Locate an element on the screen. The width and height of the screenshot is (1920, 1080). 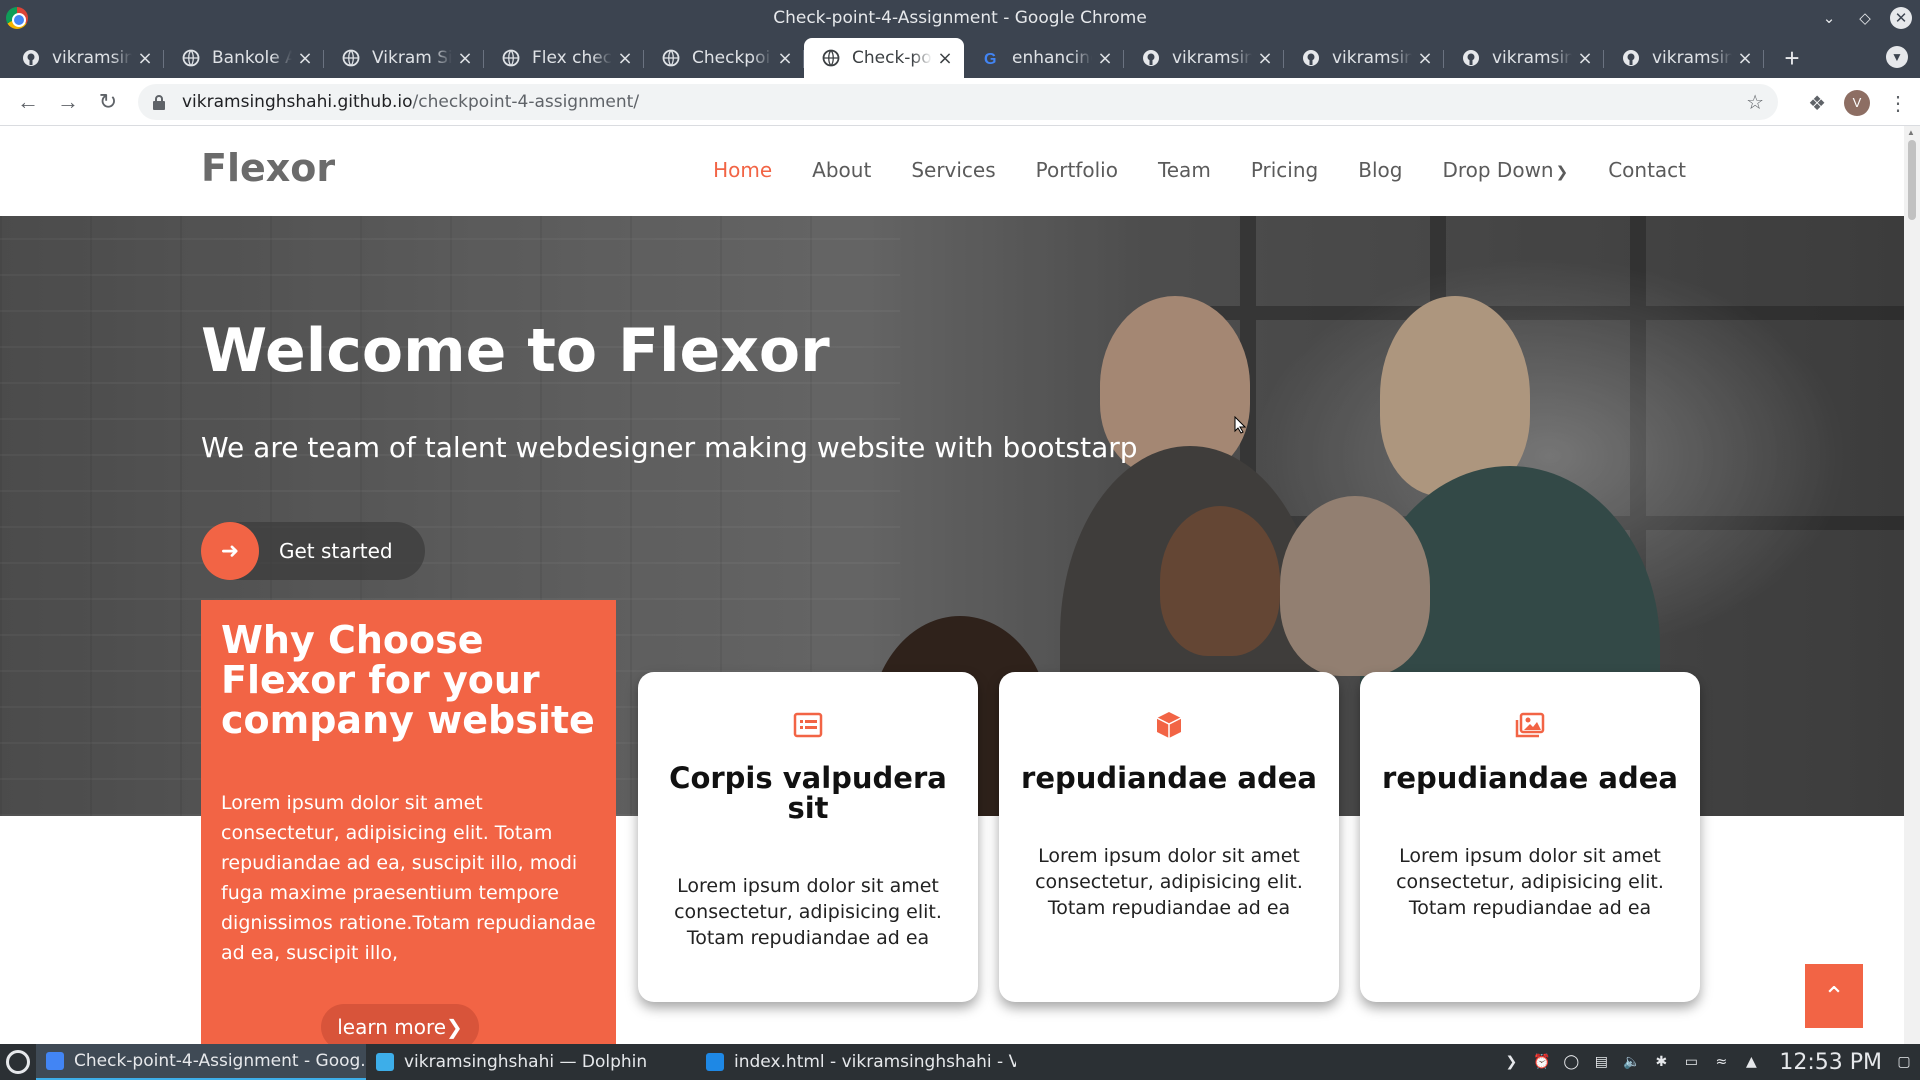
back-to-top-button: ⌃ is located at coordinates (1834, 996).